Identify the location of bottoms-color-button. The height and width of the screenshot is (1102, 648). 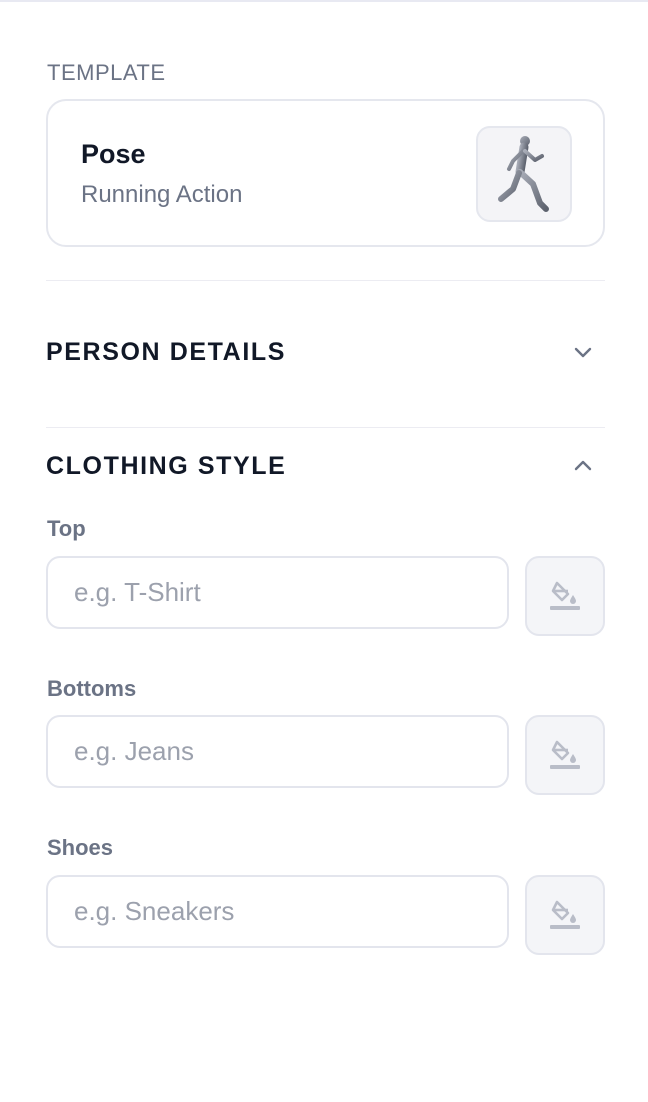
(565, 755).